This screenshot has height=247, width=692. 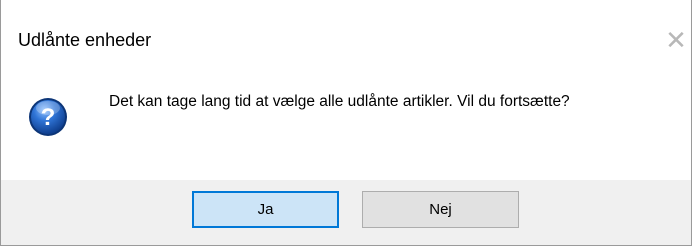 What do you see at coordinates (265, 209) in the screenshot?
I see `yes-button: Ja` at bounding box center [265, 209].